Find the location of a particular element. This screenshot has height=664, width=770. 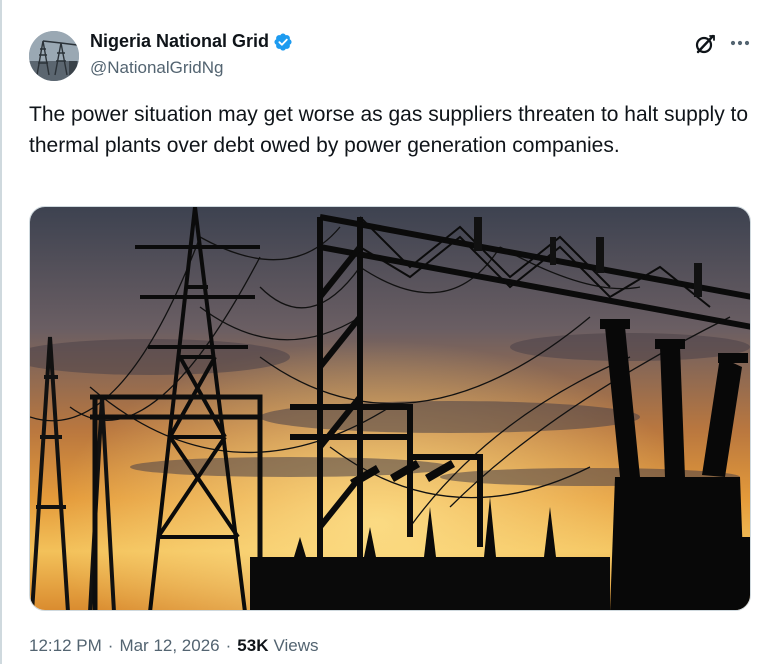

tweet-date: Mar 12, 2026 is located at coordinates (169, 646).